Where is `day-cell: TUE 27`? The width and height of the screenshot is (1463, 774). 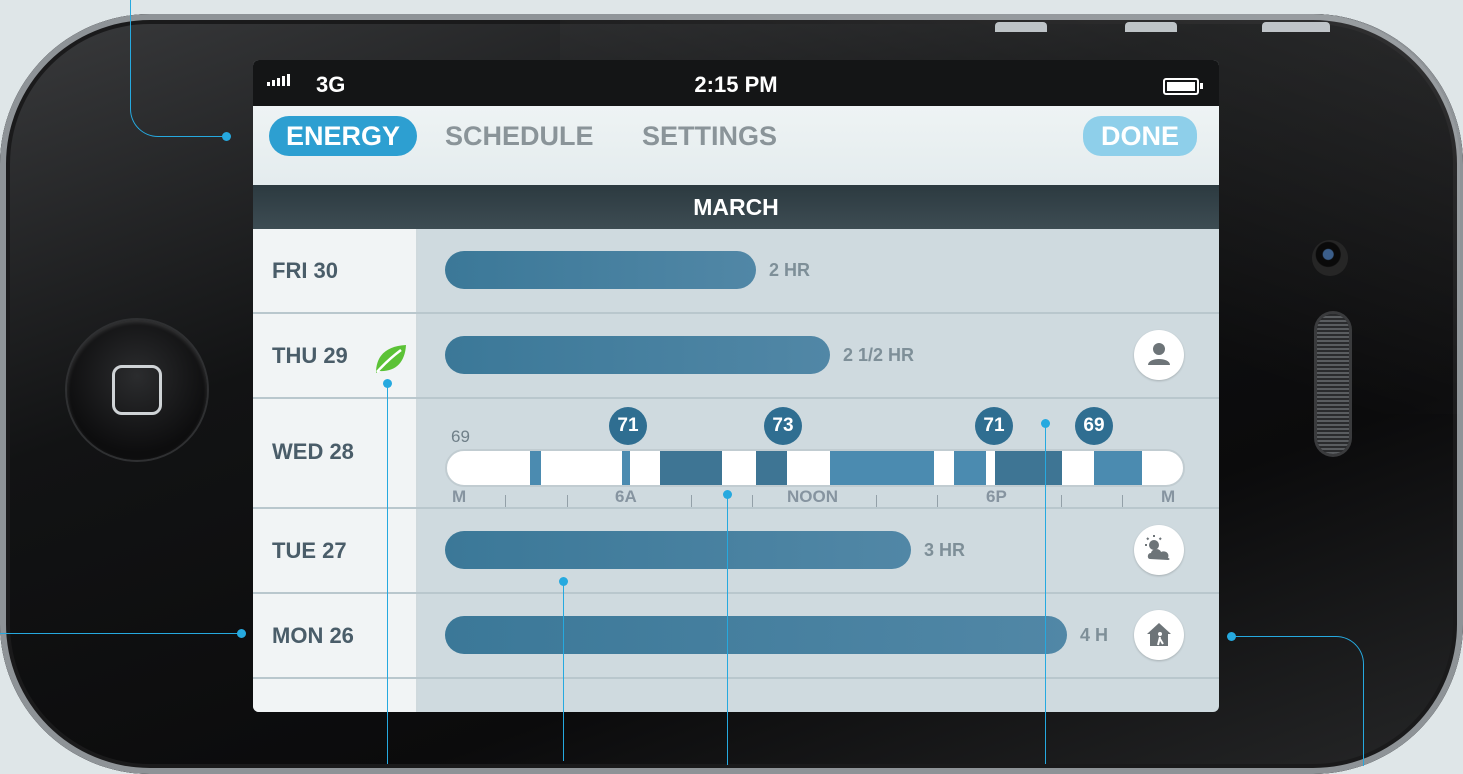 day-cell: TUE 27 is located at coordinates (335, 550).